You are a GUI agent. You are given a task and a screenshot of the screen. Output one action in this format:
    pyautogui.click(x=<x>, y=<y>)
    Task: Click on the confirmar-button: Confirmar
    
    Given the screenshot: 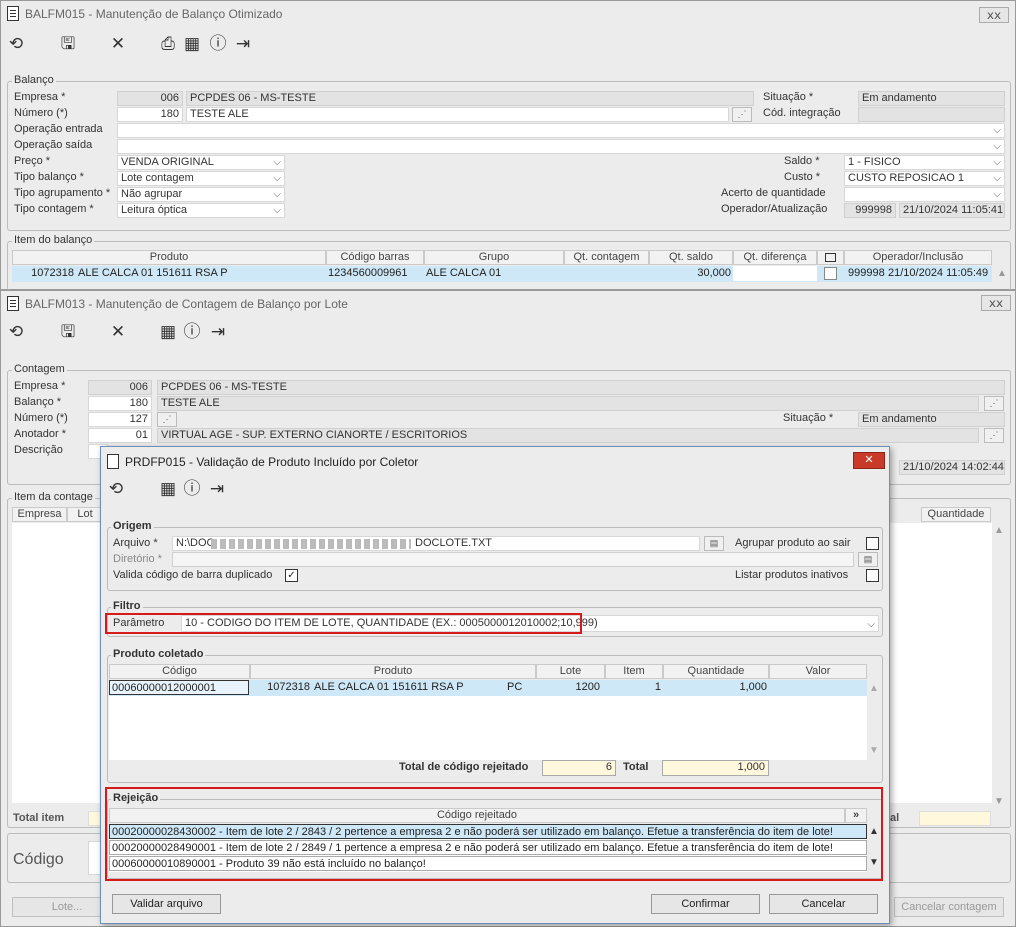 What is the action you would take?
    pyautogui.click(x=705, y=904)
    